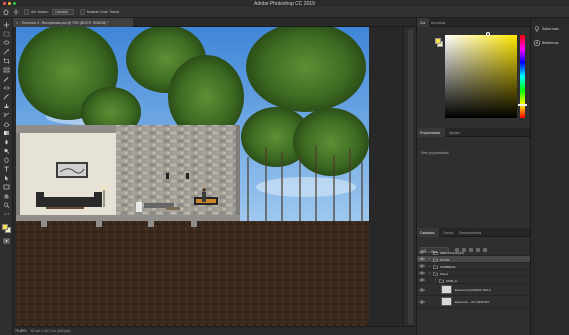  I want to click on color-field, so click(481, 76).